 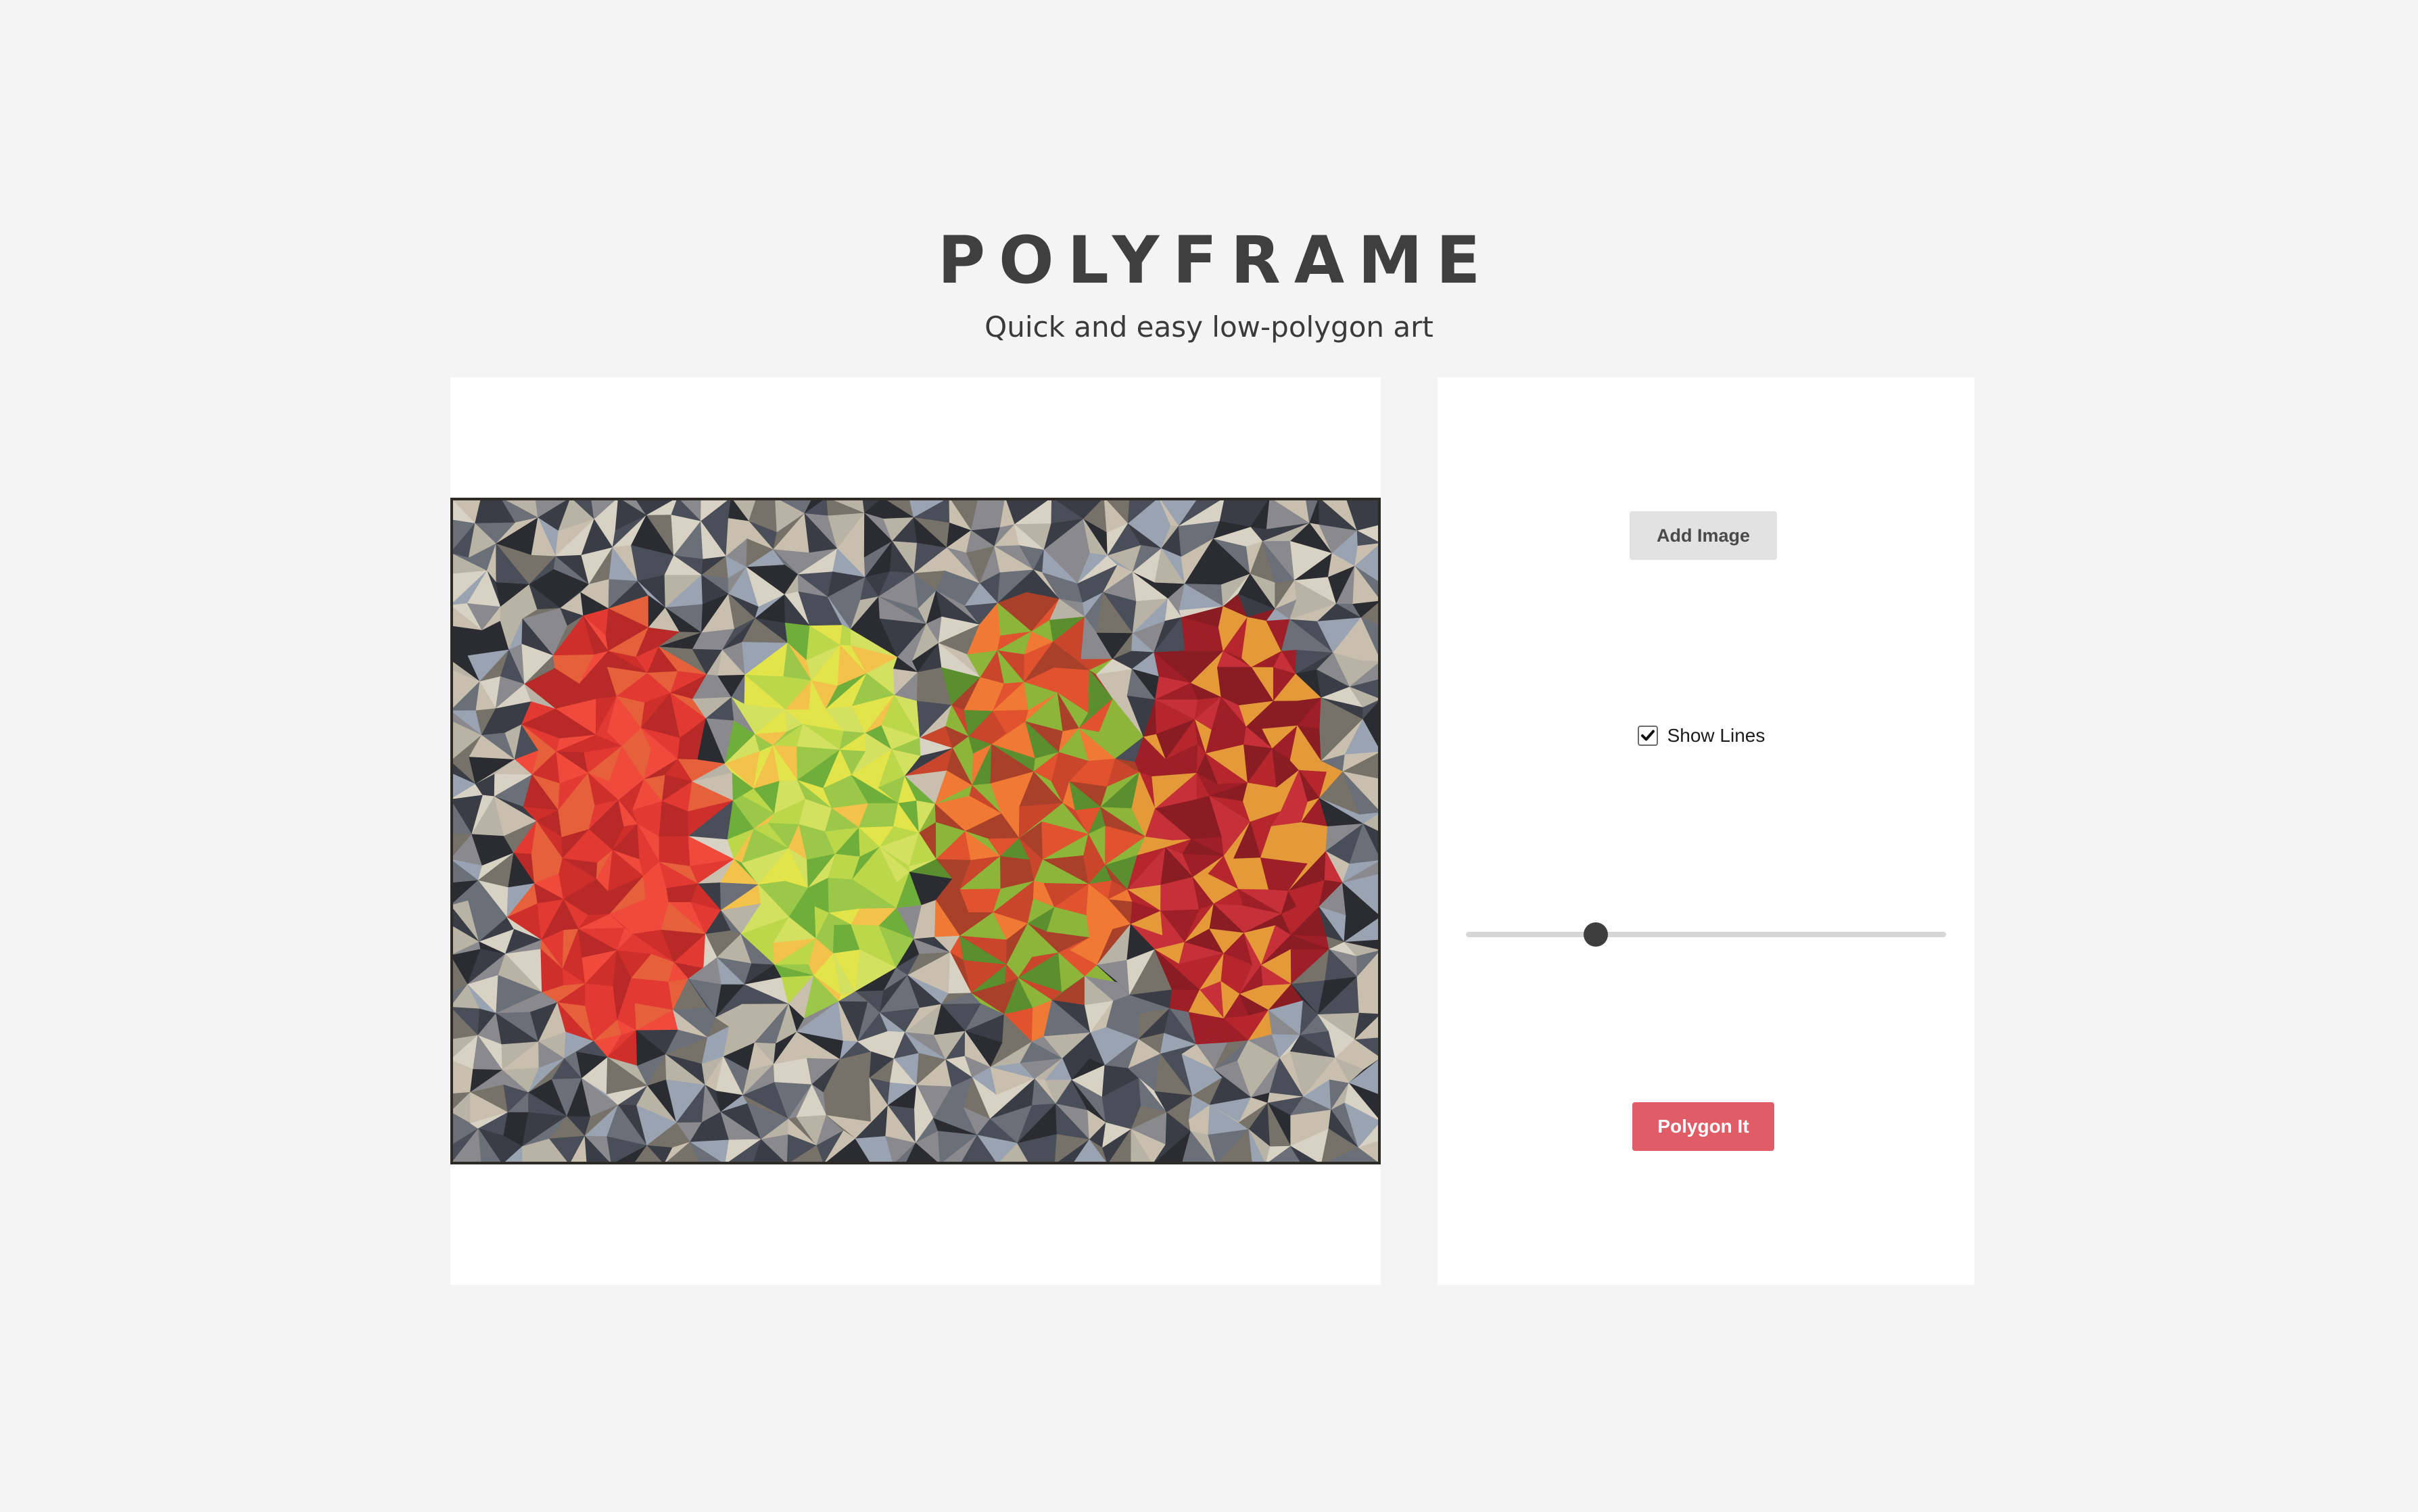 I want to click on polygon-it-button: Polygon It, so click(x=1703, y=1126).